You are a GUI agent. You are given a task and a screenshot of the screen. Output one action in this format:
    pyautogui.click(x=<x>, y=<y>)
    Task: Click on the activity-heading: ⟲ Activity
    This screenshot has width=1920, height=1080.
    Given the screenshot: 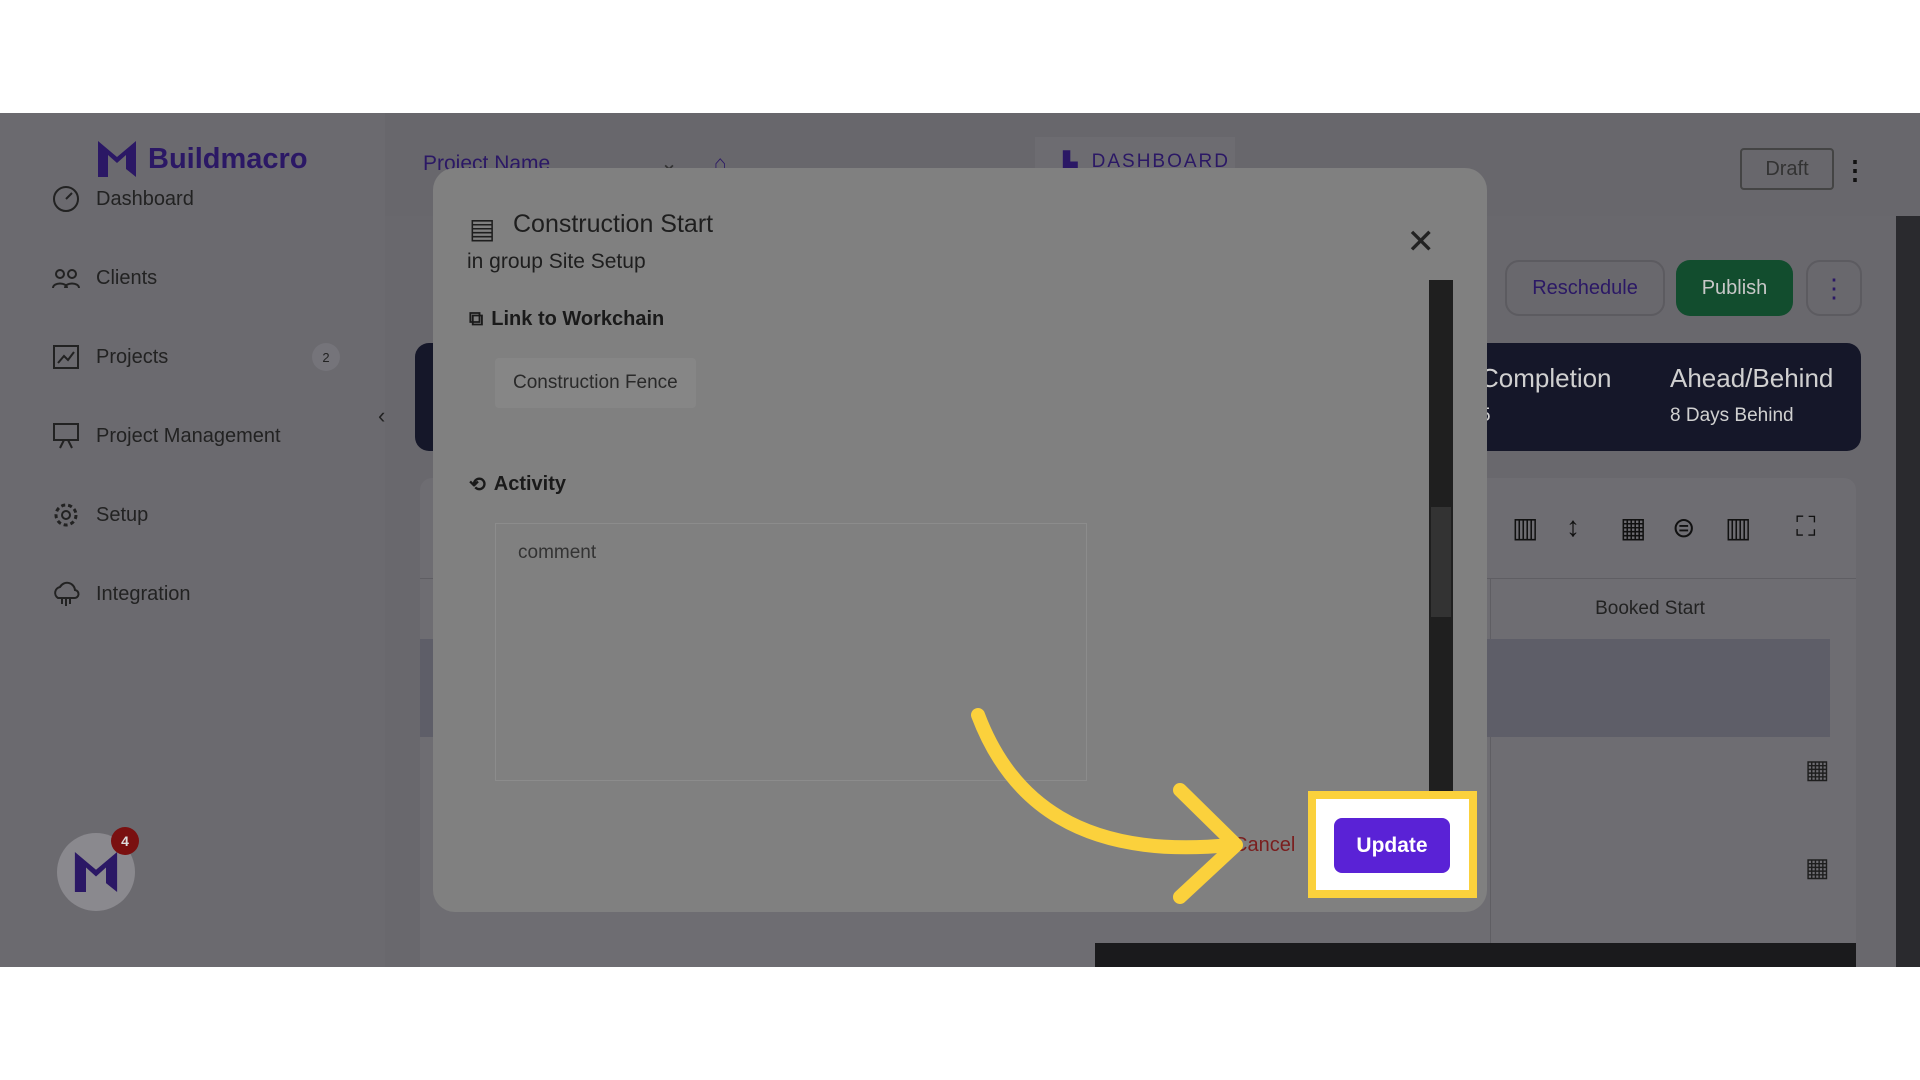 What is the action you would take?
    pyautogui.click(x=517, y=484)
    